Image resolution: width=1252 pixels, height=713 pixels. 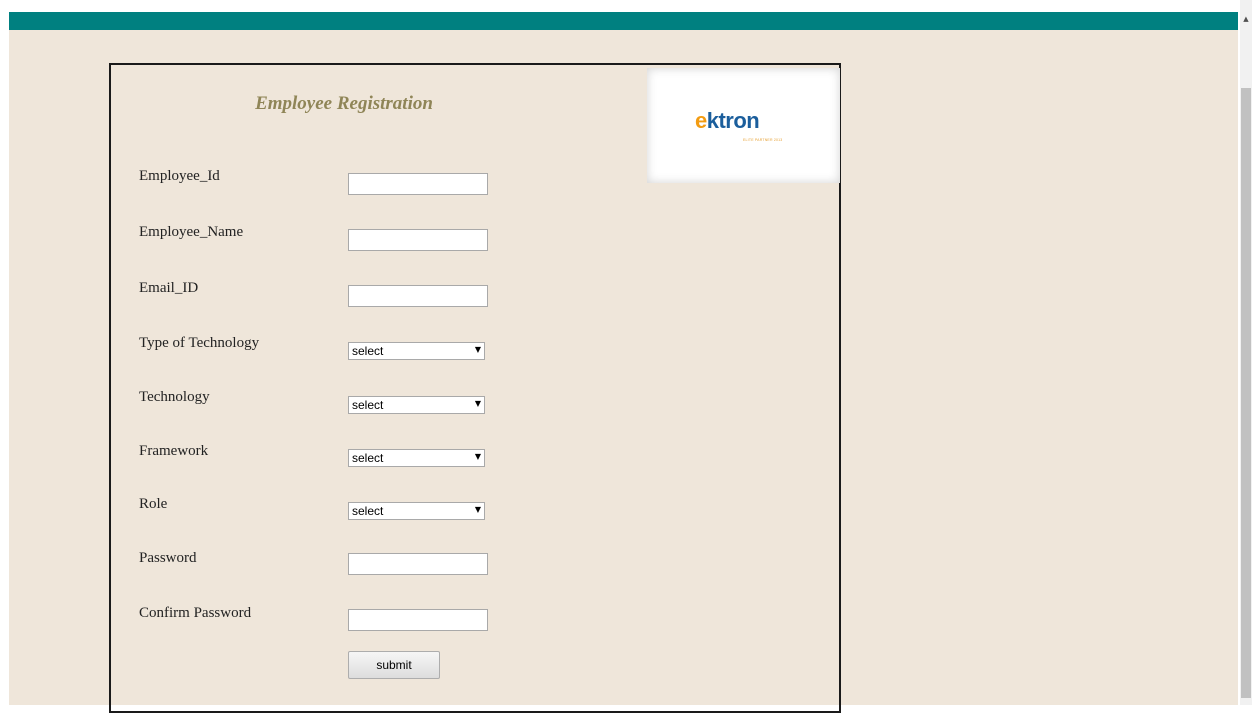 I want to click on logo-wordmark: ektron, so click(x=727, y=120).